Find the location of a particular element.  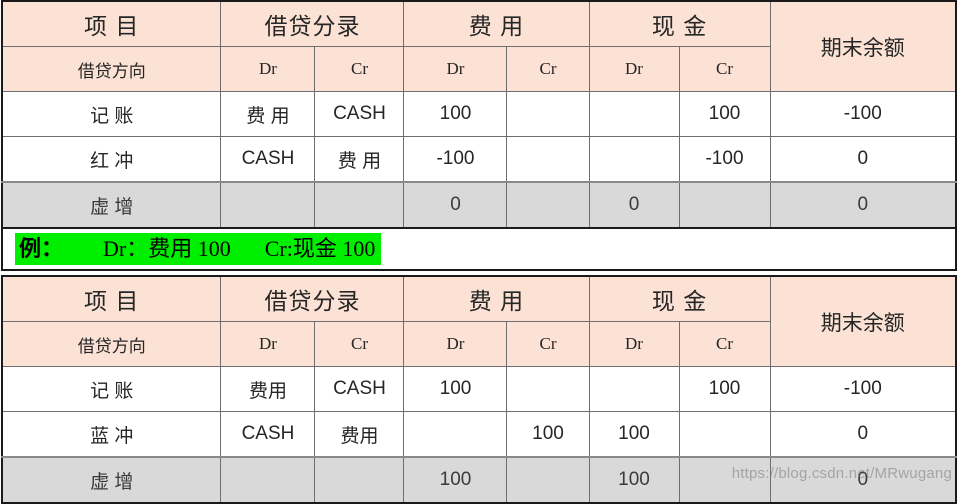

cell-expense-dr: -100 is located at coordinates (455, 159).